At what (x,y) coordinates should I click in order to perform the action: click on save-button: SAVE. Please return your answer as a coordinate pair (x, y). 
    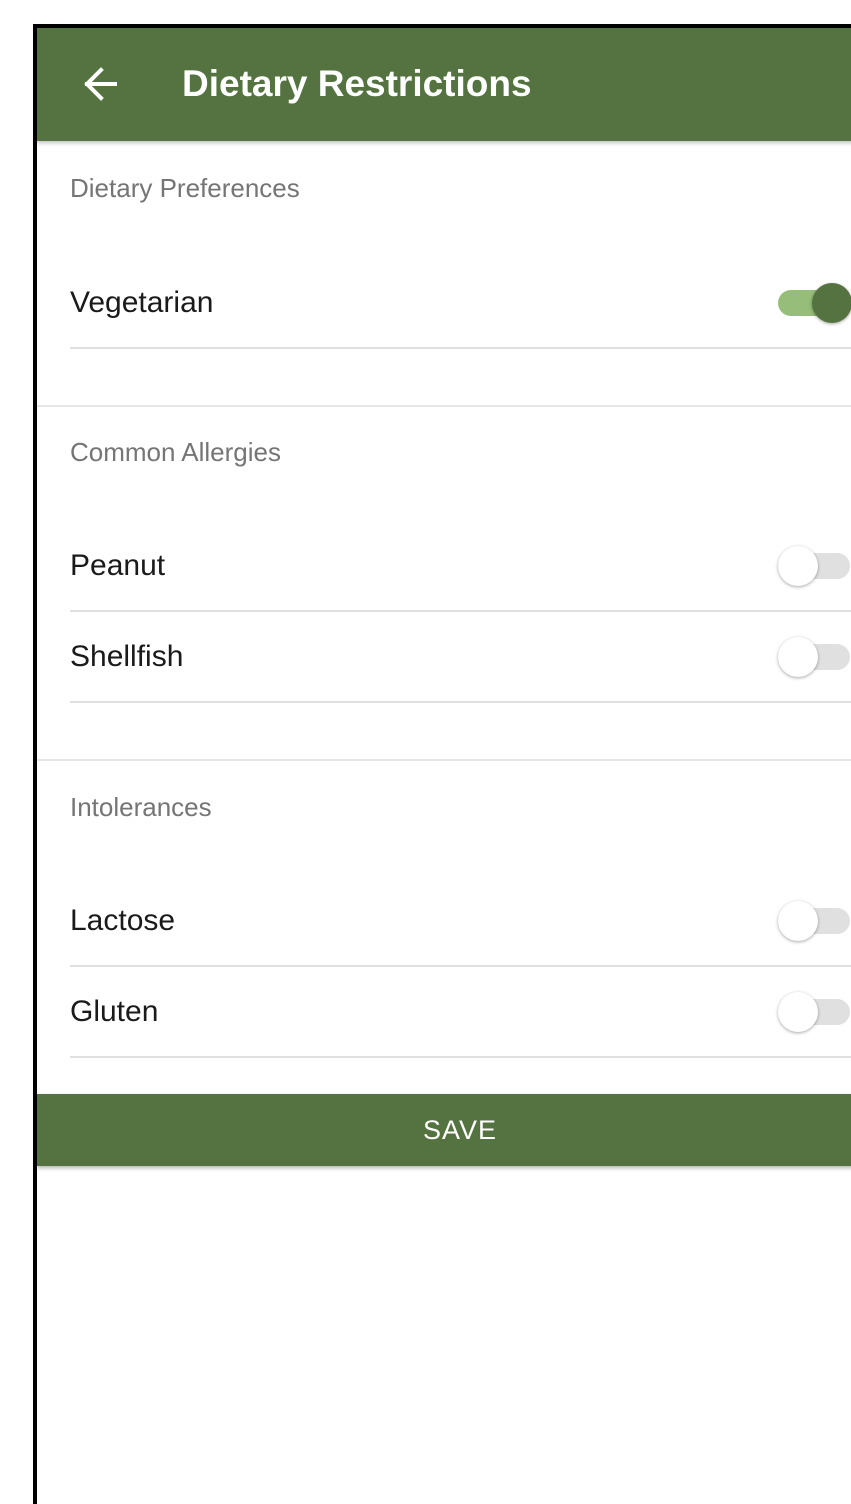
    Looking at the image, I should click on (444, 1130).